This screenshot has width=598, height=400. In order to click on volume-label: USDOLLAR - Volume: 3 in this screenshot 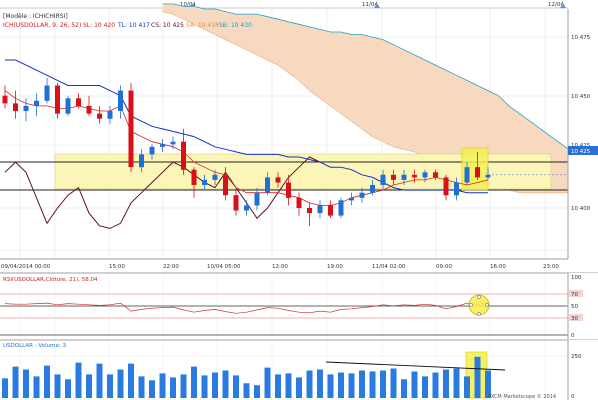, I will do `click(34, 346)`.